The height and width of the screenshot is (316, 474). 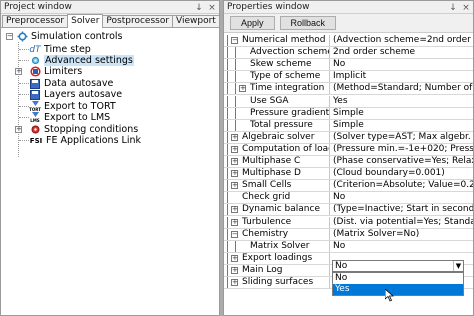 What do you see at coordinates (401, 161) in the screenshot?
I see `property-value: (Phase conservative=Yes; Relaxation=1; \` at bounding box center [401, 161].